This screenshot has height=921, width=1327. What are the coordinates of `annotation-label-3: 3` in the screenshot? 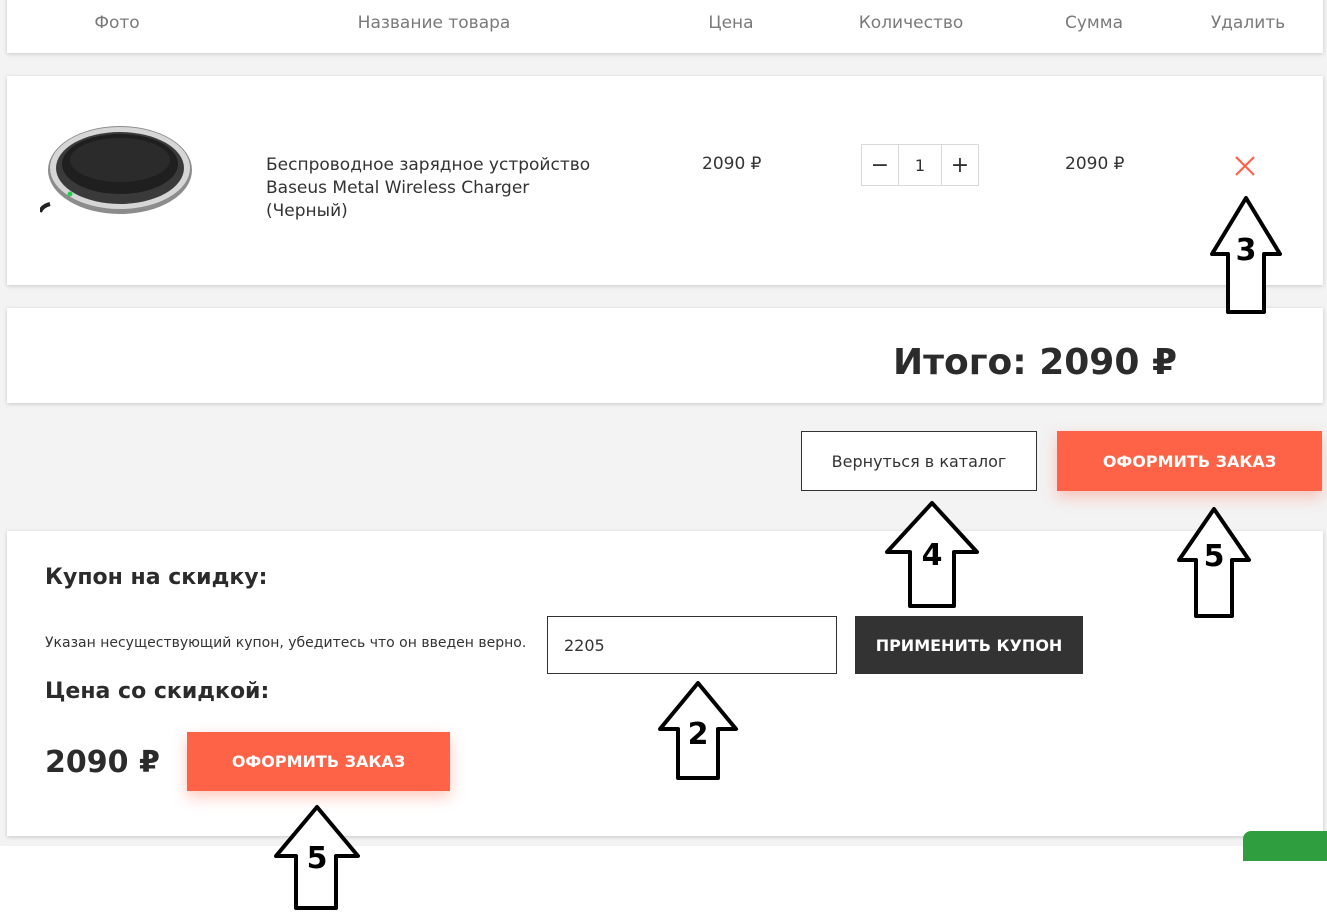 It's located at (1246, 250).